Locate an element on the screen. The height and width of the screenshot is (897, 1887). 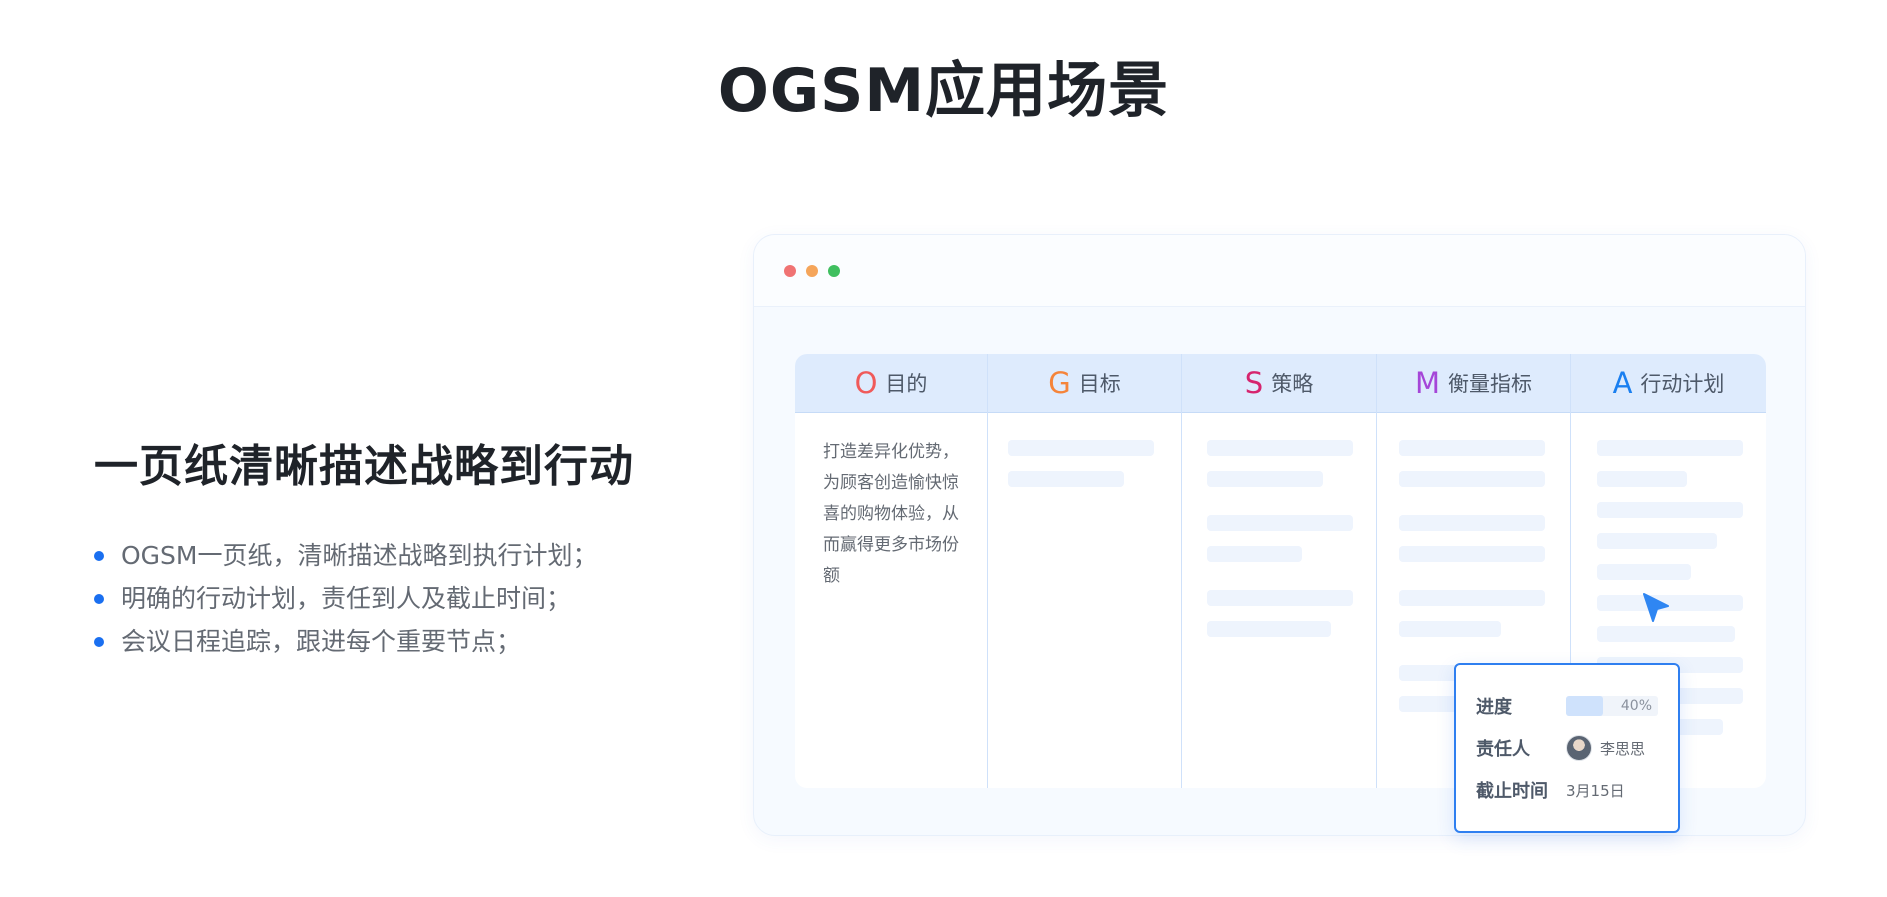
task-detail-popup: 进度 40% 责任人 李思思 截止时间 3月15日 is located at coordinates (1567, 748).